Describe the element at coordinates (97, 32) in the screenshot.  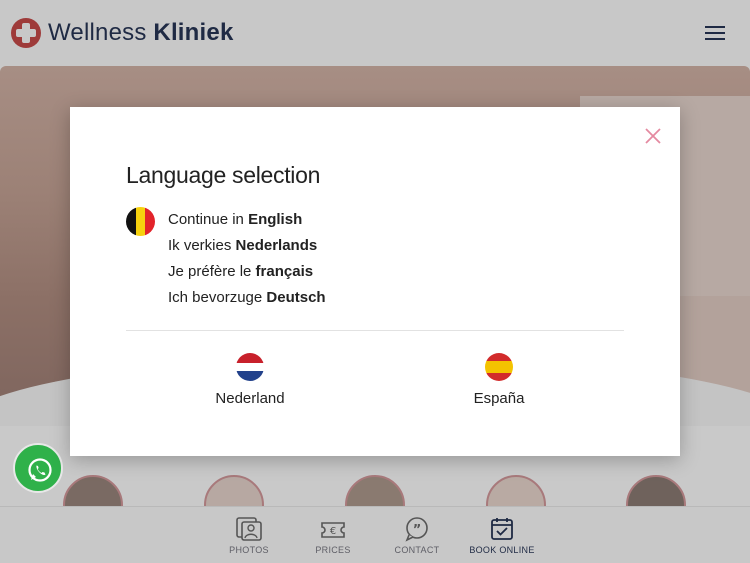
I see `brand-name-light: Wellness` at that location.